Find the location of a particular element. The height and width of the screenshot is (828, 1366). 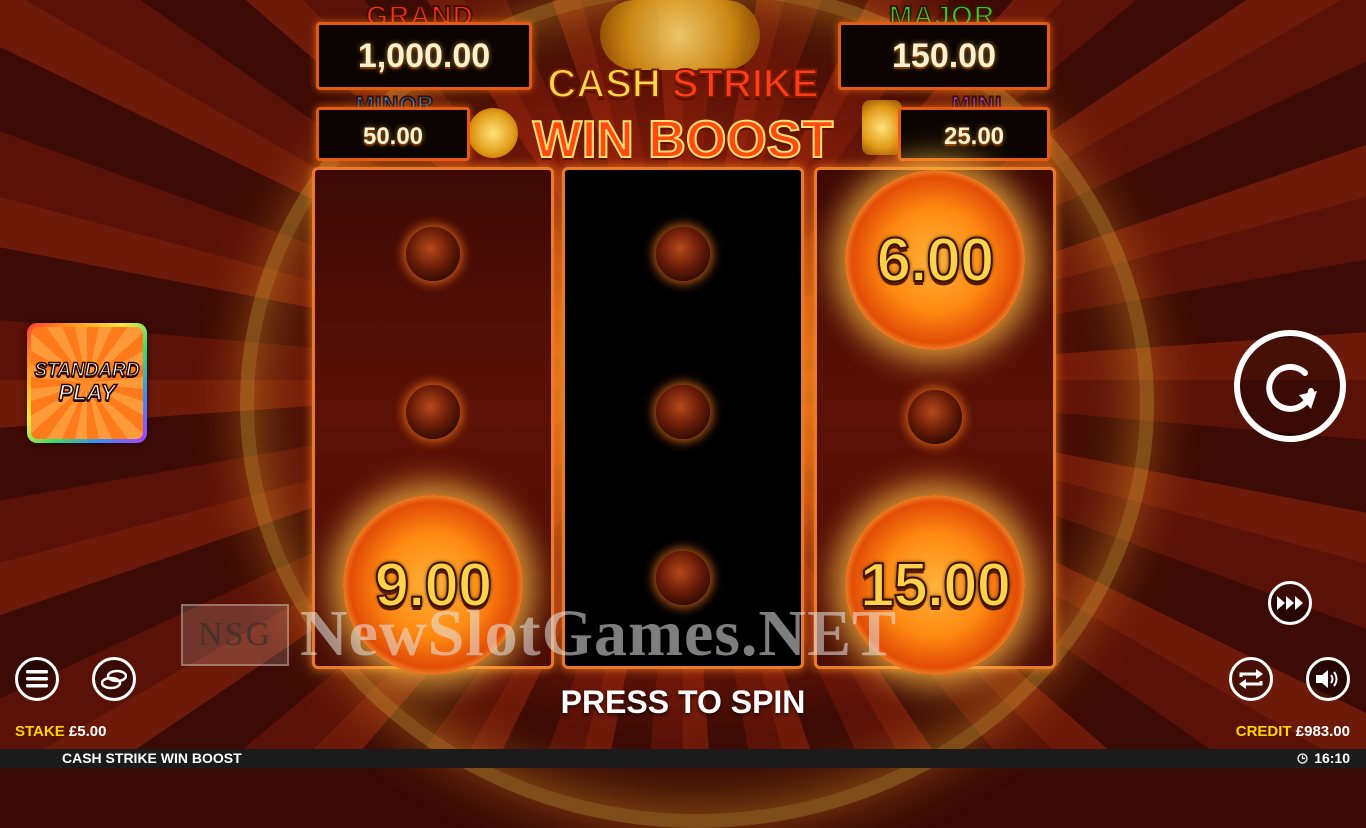

game-title: CASH STRIKE WIN BOOST is located at coordinates (152, 758).